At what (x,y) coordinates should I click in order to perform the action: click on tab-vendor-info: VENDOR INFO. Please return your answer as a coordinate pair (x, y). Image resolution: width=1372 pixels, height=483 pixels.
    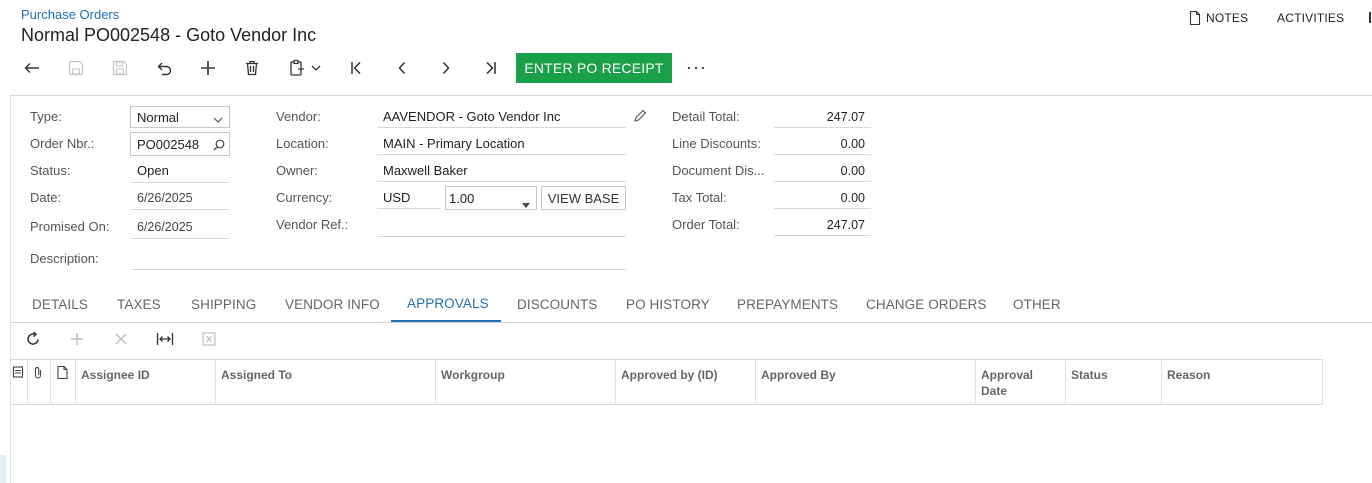
    Looking at the image, I should click on (332, 304).